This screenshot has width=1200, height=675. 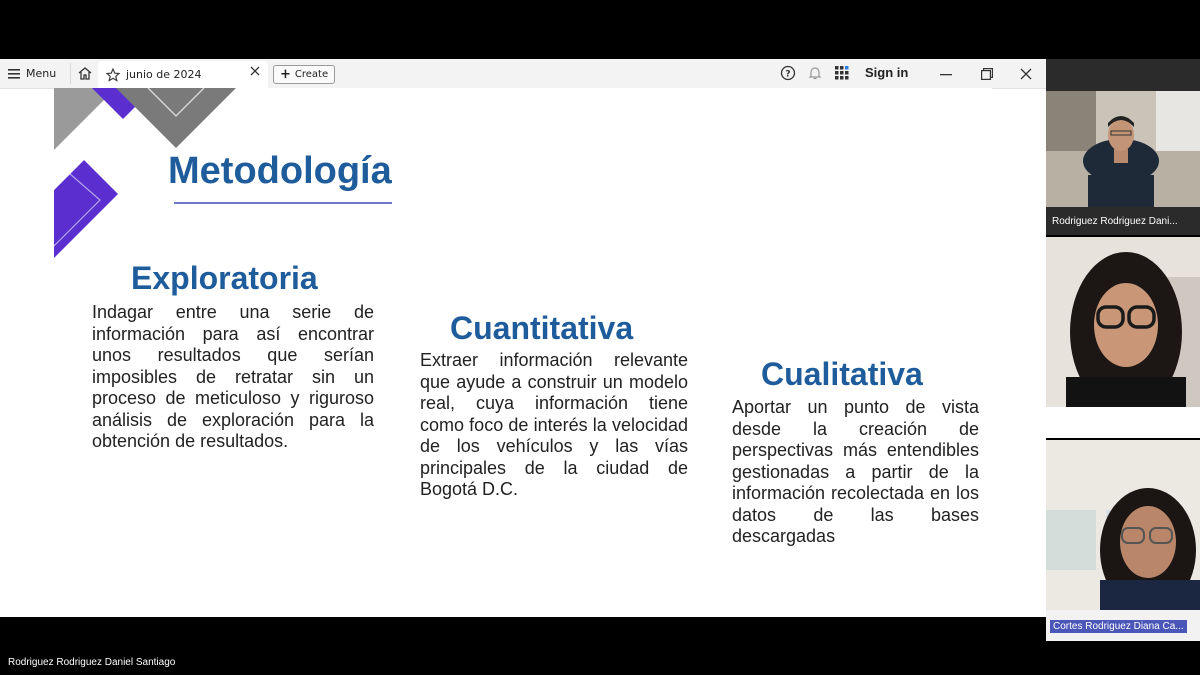 I want to click on home-icon, so click(x=85, y=73).